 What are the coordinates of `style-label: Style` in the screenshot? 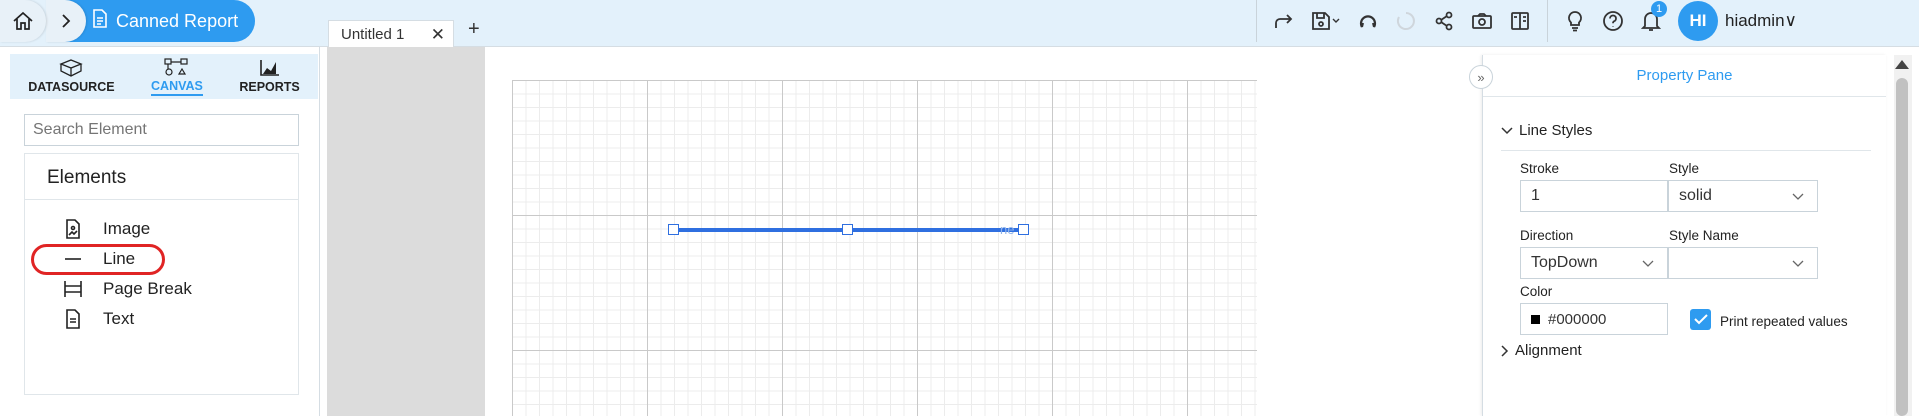 It's located at (1684, 168).